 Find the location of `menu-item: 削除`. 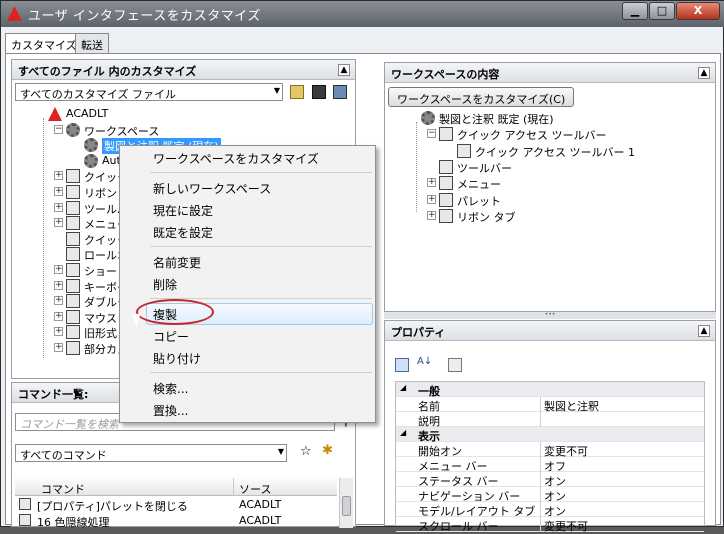

menu-item: 削除 is located at coordinates (165, 284).